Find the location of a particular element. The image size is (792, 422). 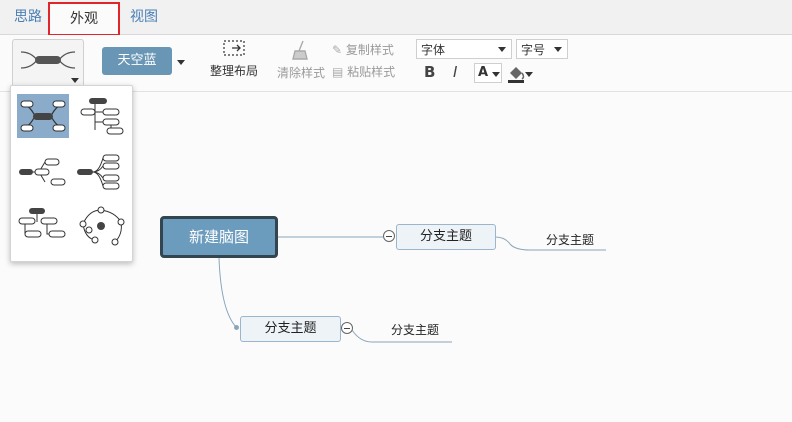

org-chart-layout-option is located at coordinates (101, 116).